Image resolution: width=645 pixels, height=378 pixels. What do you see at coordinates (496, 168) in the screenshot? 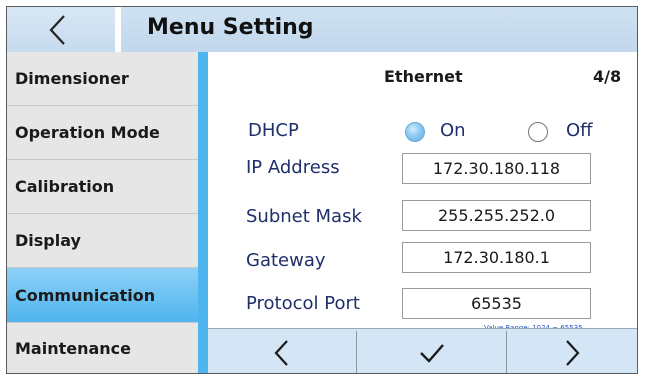
I see `ip-address-field: 172.30.180.118` at bounding box center [496, 168].